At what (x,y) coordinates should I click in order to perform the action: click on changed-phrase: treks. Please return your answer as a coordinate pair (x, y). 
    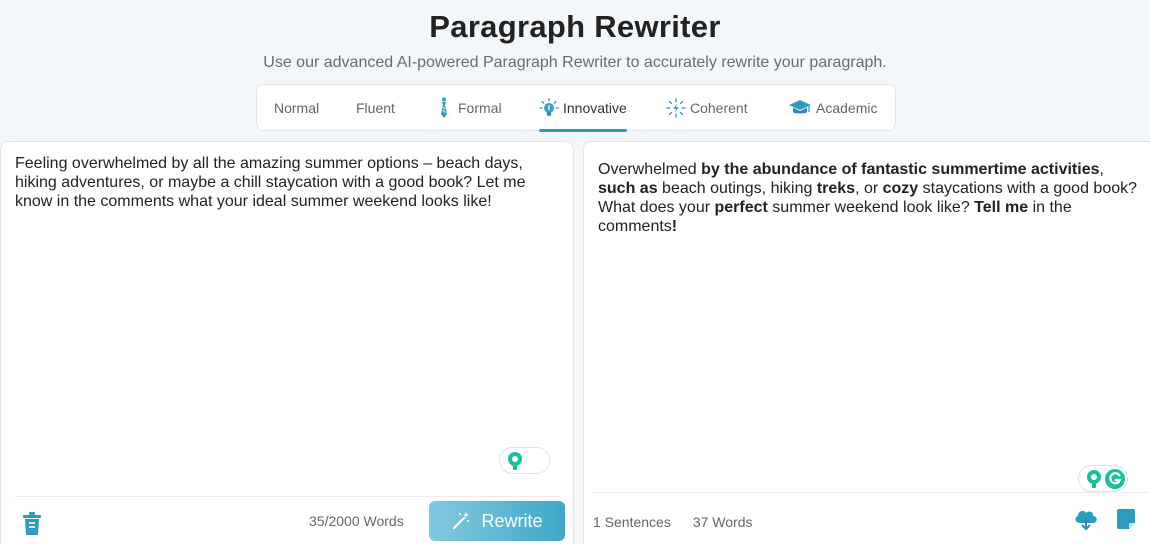
    Looking at the image, I should click on (836, 188).